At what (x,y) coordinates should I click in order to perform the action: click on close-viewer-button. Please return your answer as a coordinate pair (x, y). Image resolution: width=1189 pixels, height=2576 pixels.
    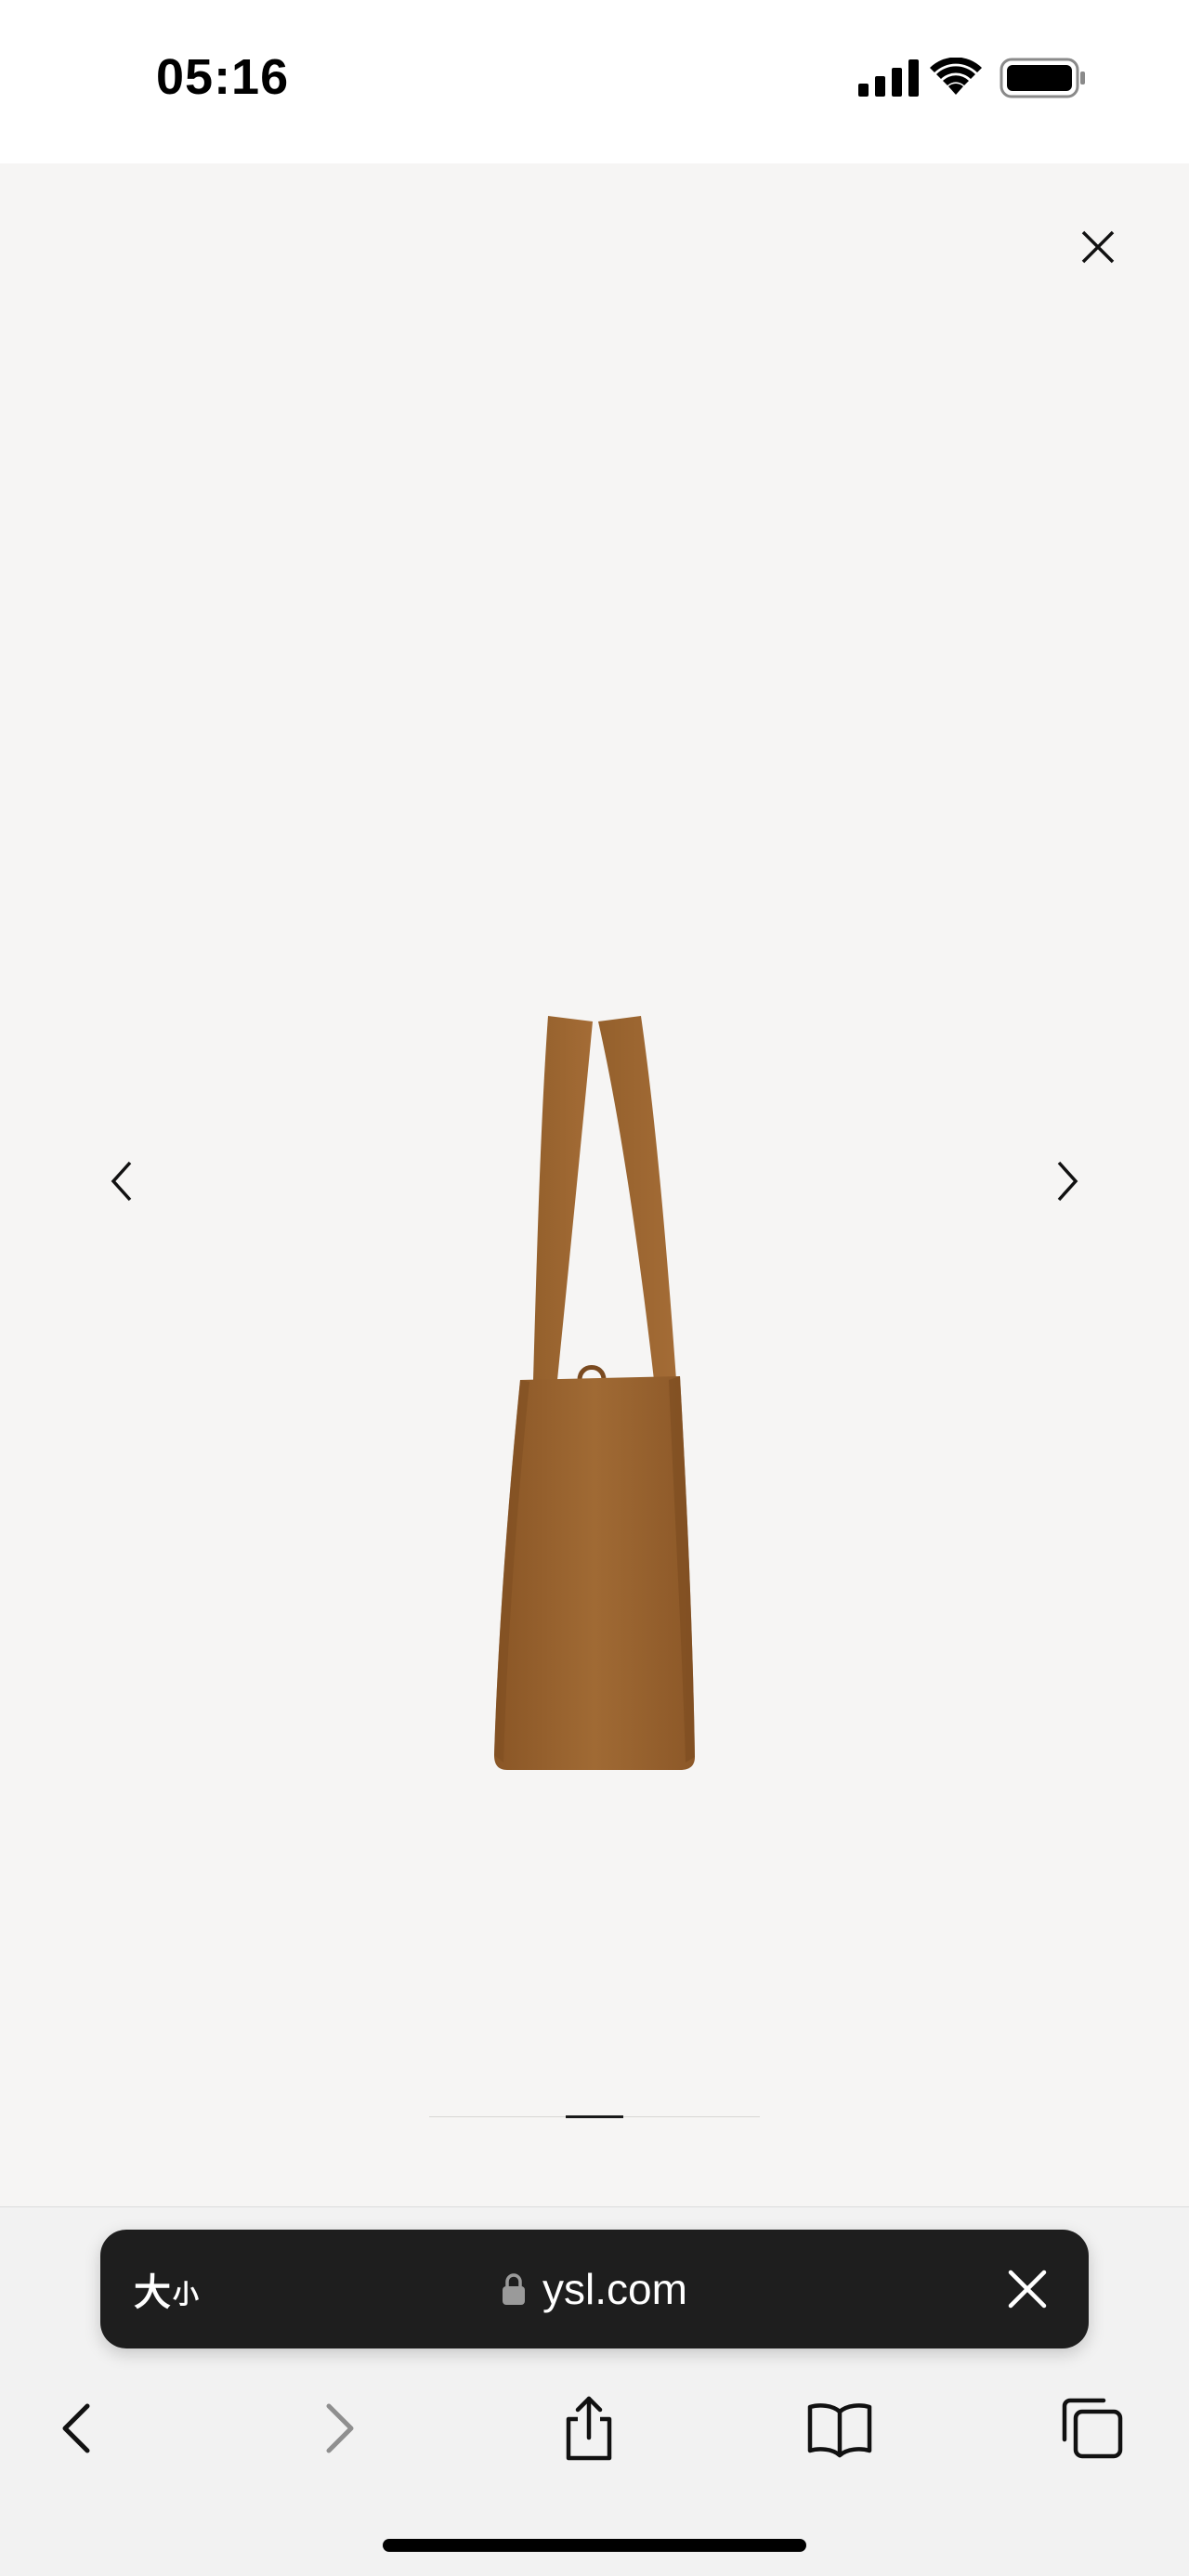
    Looking at the image, I should click on (1098, 247).